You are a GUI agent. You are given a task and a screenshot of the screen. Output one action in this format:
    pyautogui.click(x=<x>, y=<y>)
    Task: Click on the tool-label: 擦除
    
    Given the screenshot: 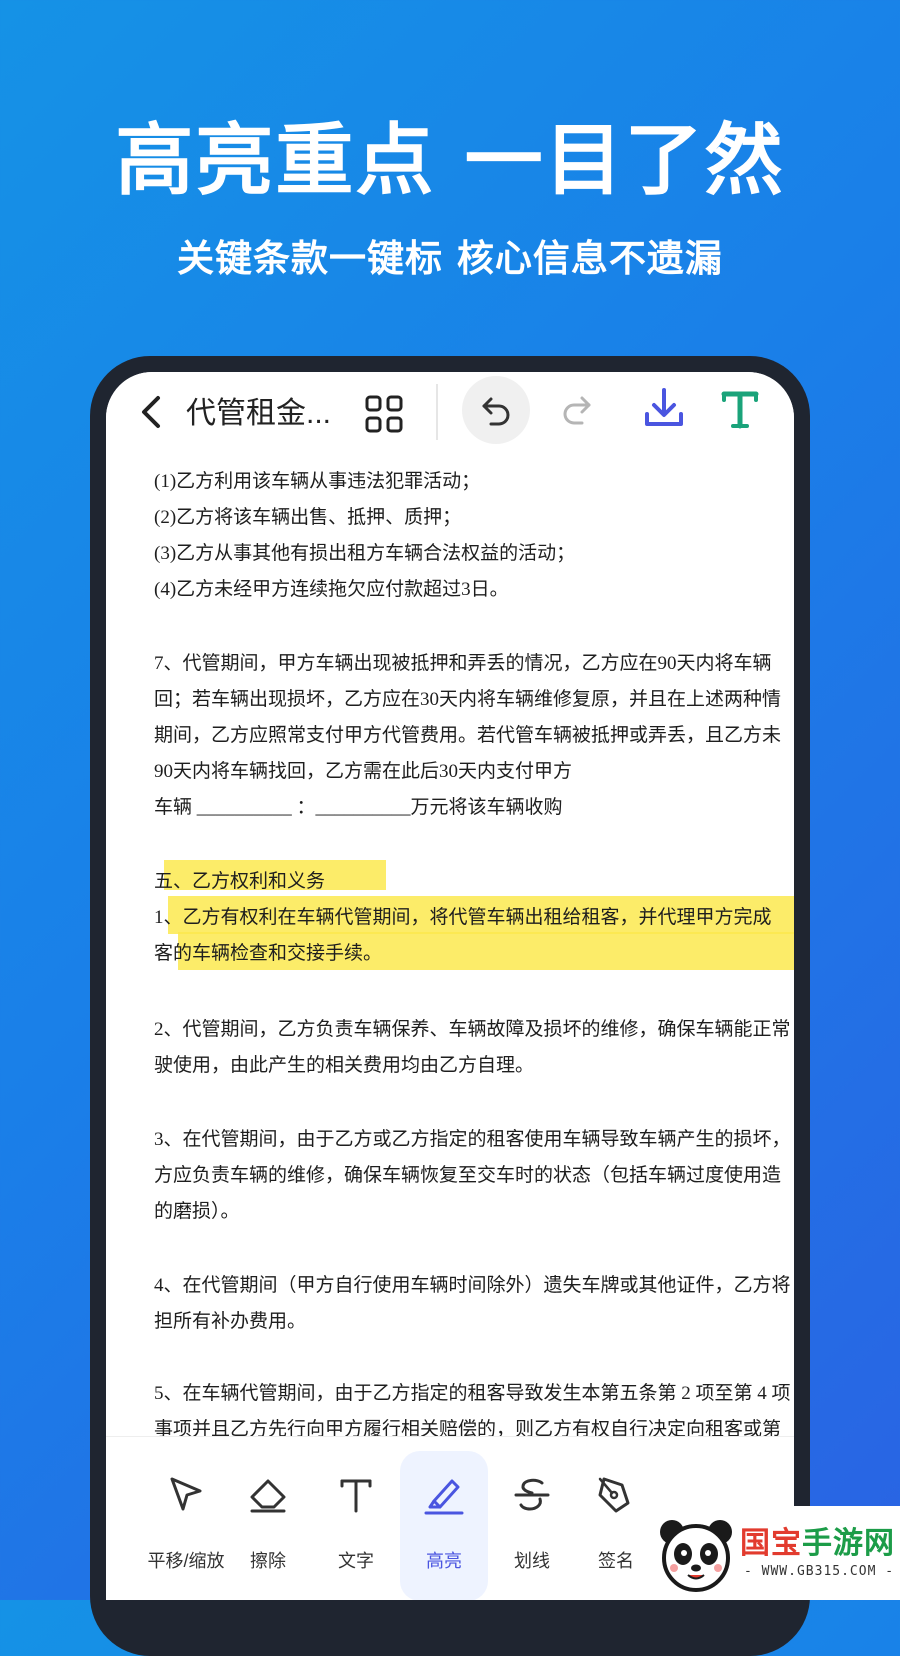 What is the action you would take?
    pyautogui.click(x=268, y=1561)
    